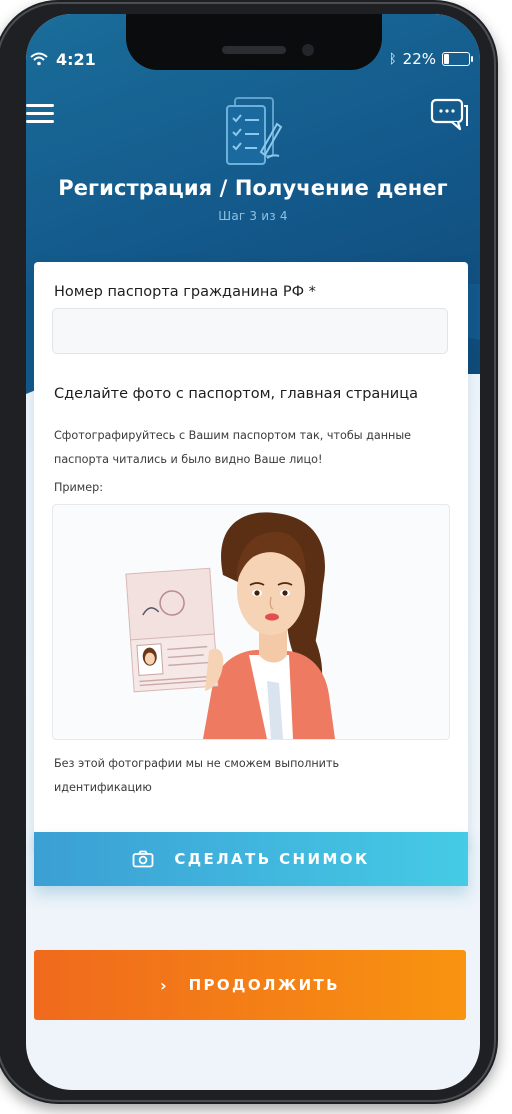 This screenshot has width=512, height=1114. Describe the element at coordinates (253, 188) in the screenshot. I see `page-title: Регистрация / Получение денег` at that location.